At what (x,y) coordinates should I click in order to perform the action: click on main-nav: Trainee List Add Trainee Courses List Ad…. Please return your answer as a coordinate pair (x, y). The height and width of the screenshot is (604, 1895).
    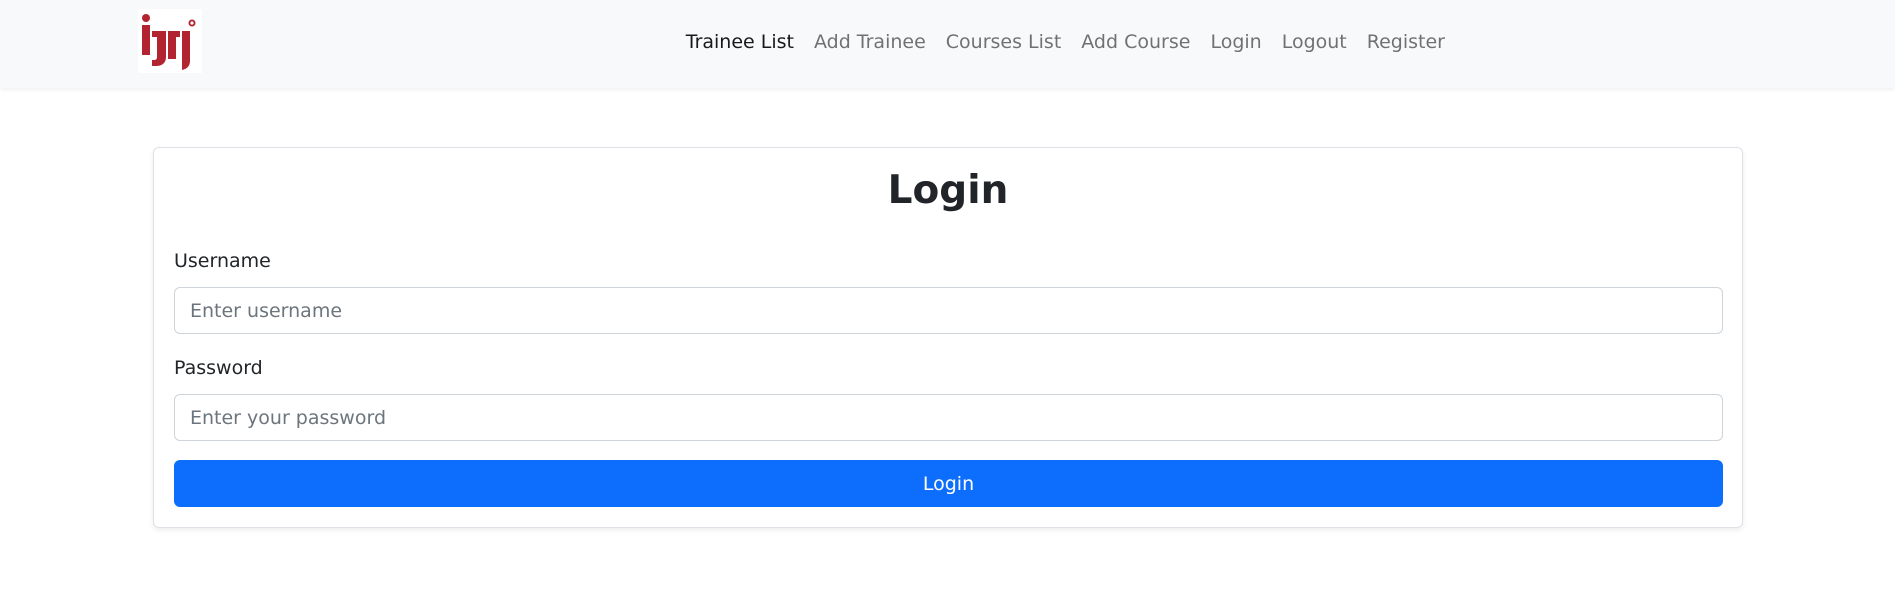
    Looking at the image, I should click on (1065, 42).